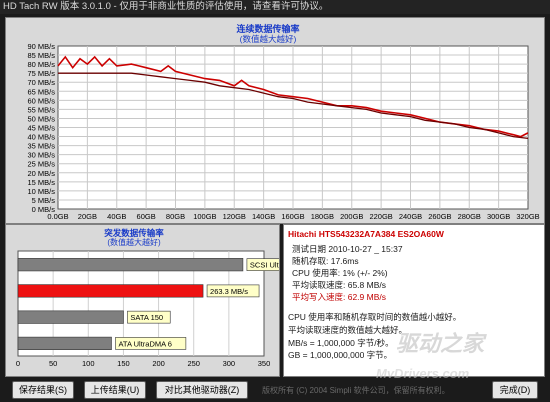 Image resolution: width=550 pixels, height=402 pixels. Describe the element at coordinates (375, 317) in the screenshot. I see `note-cpu: CPU 使用率和随机存取时间的数值越小越好。` at that location.